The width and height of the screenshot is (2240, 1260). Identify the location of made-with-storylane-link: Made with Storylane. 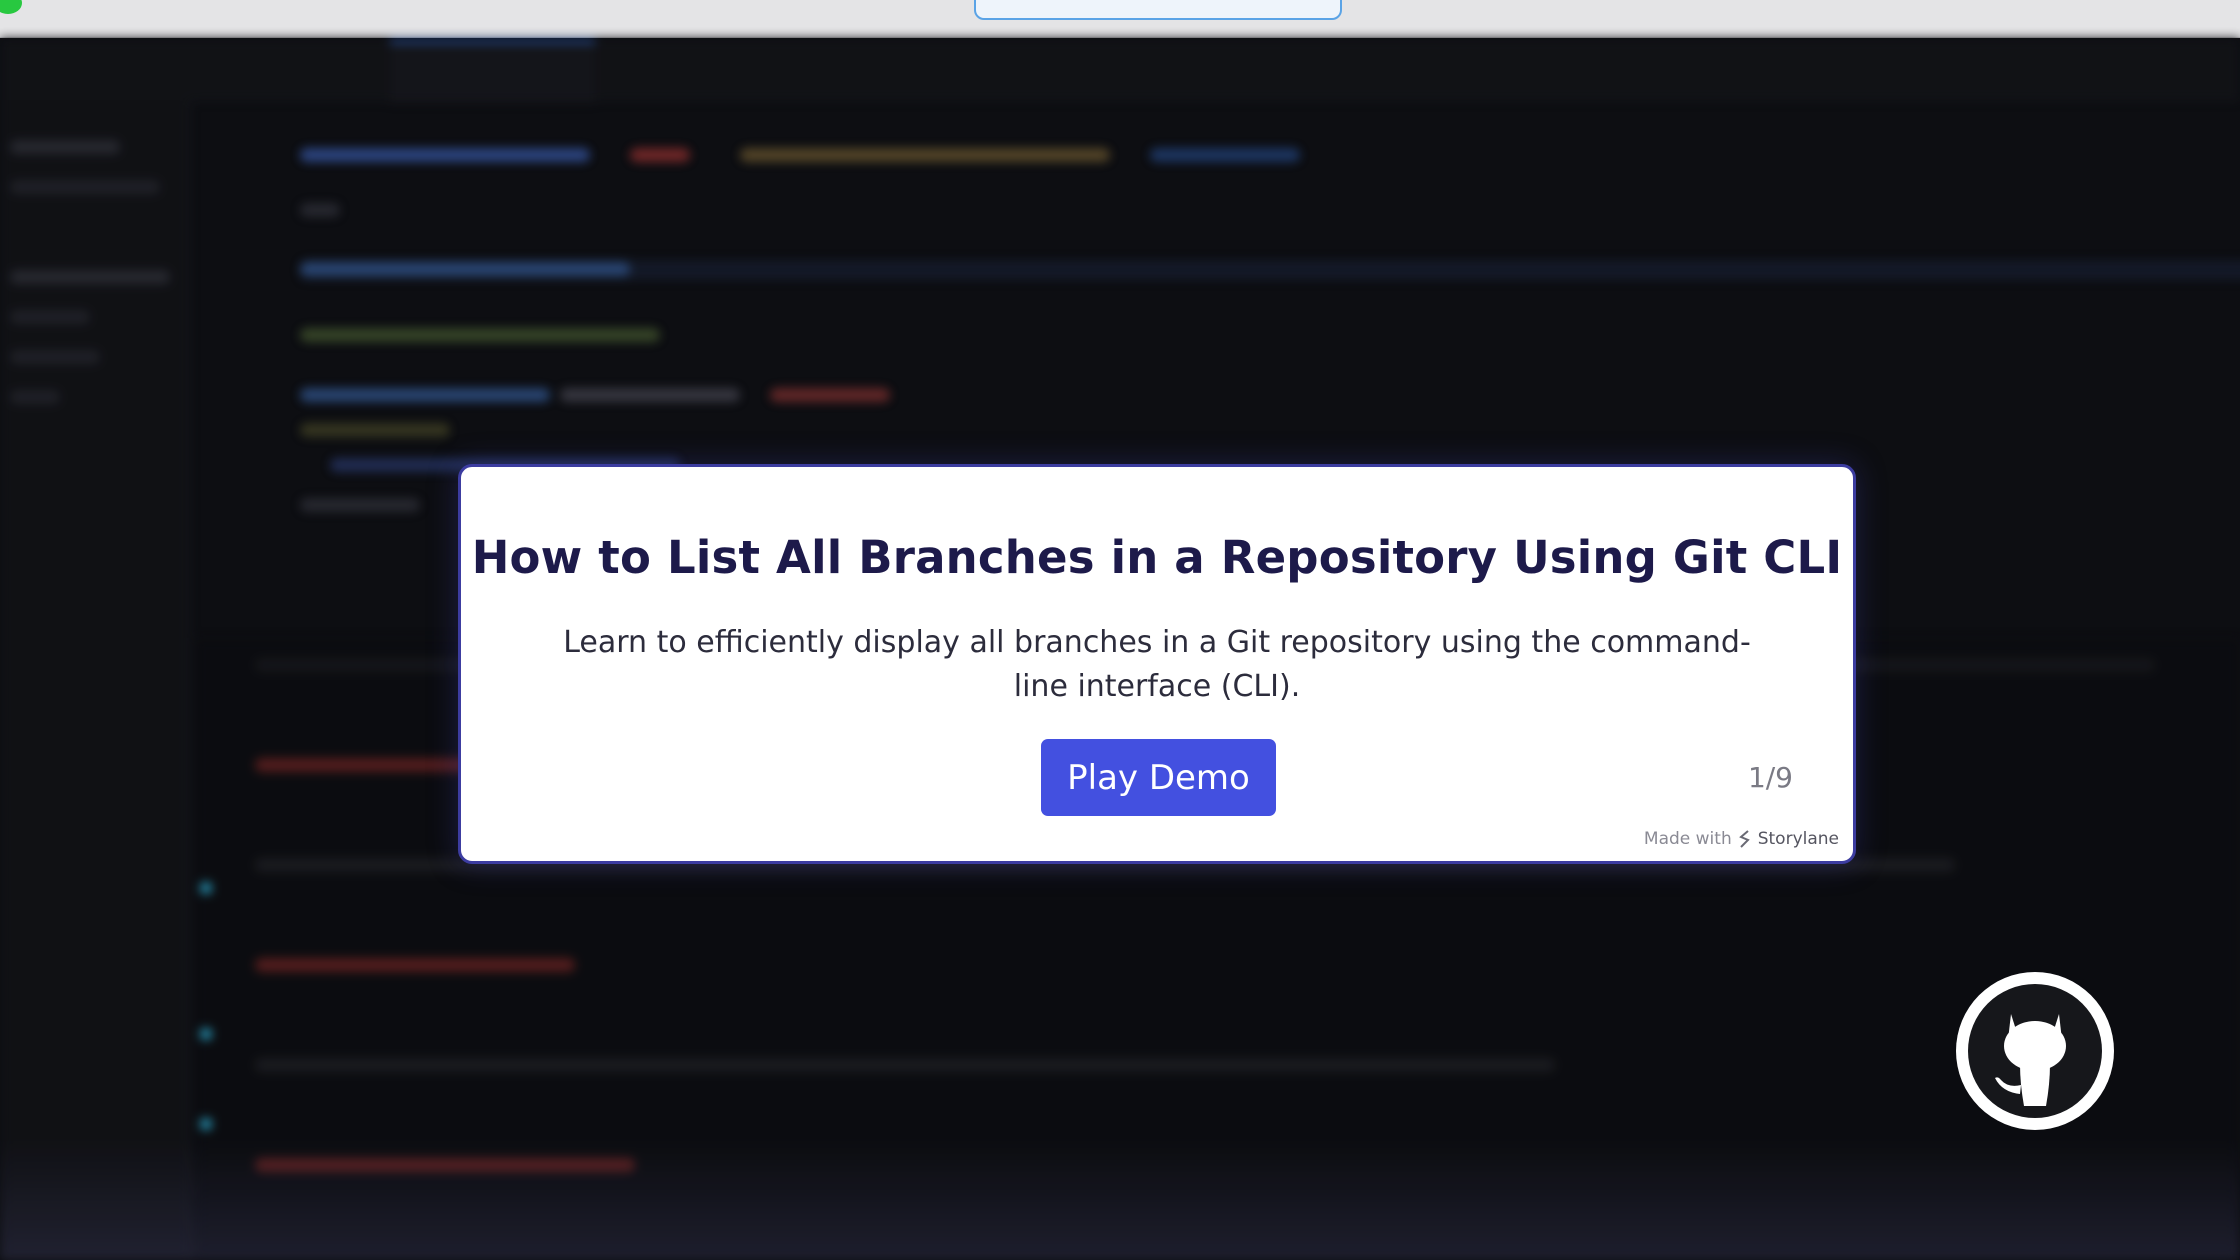
(1741, 839).